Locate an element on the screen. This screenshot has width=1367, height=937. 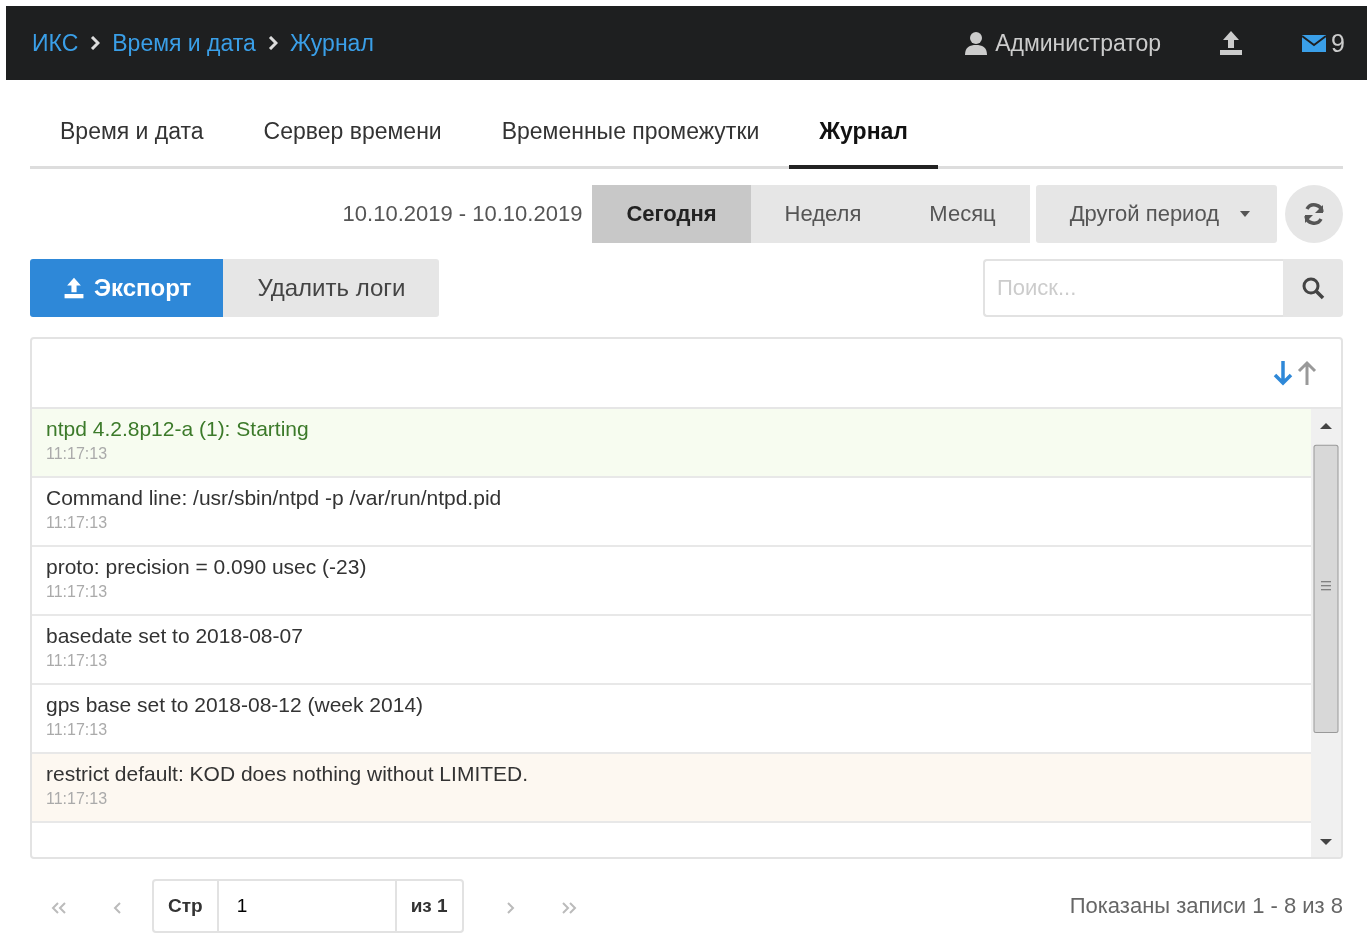
period-button: Сегодня is located at coordinates (671, 214).